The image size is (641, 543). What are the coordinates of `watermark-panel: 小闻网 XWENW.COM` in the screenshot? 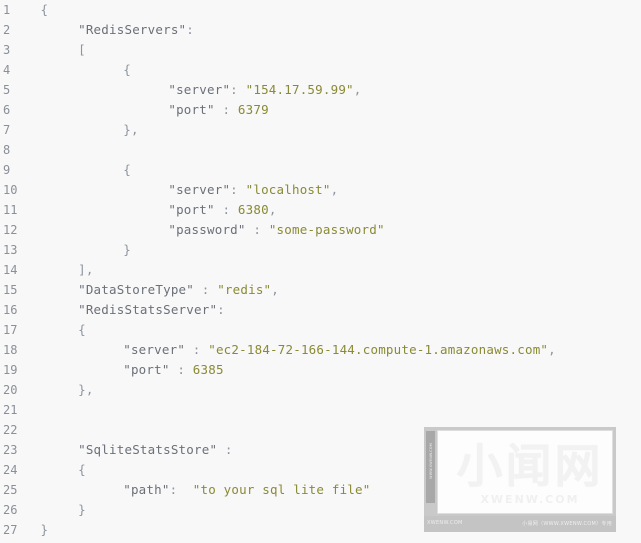 It's located at (525, 472).